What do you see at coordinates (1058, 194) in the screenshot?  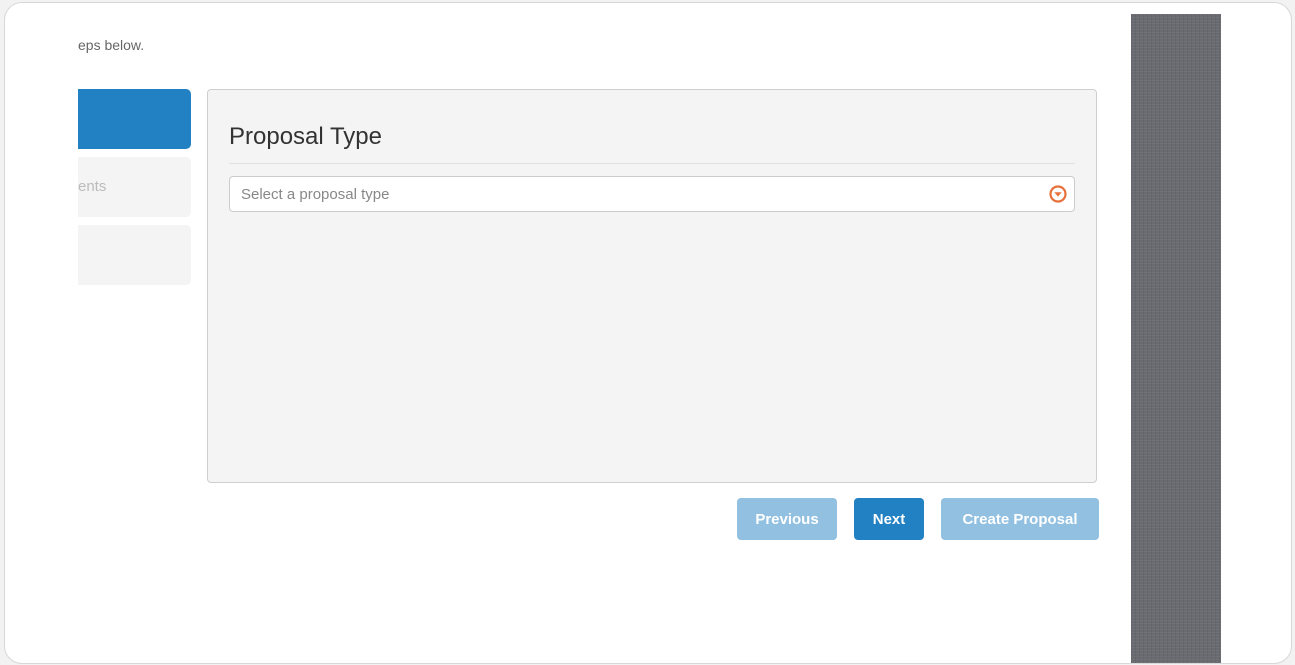 I see `chevron-down-circle-icon` at bounding box center [1058, 194].